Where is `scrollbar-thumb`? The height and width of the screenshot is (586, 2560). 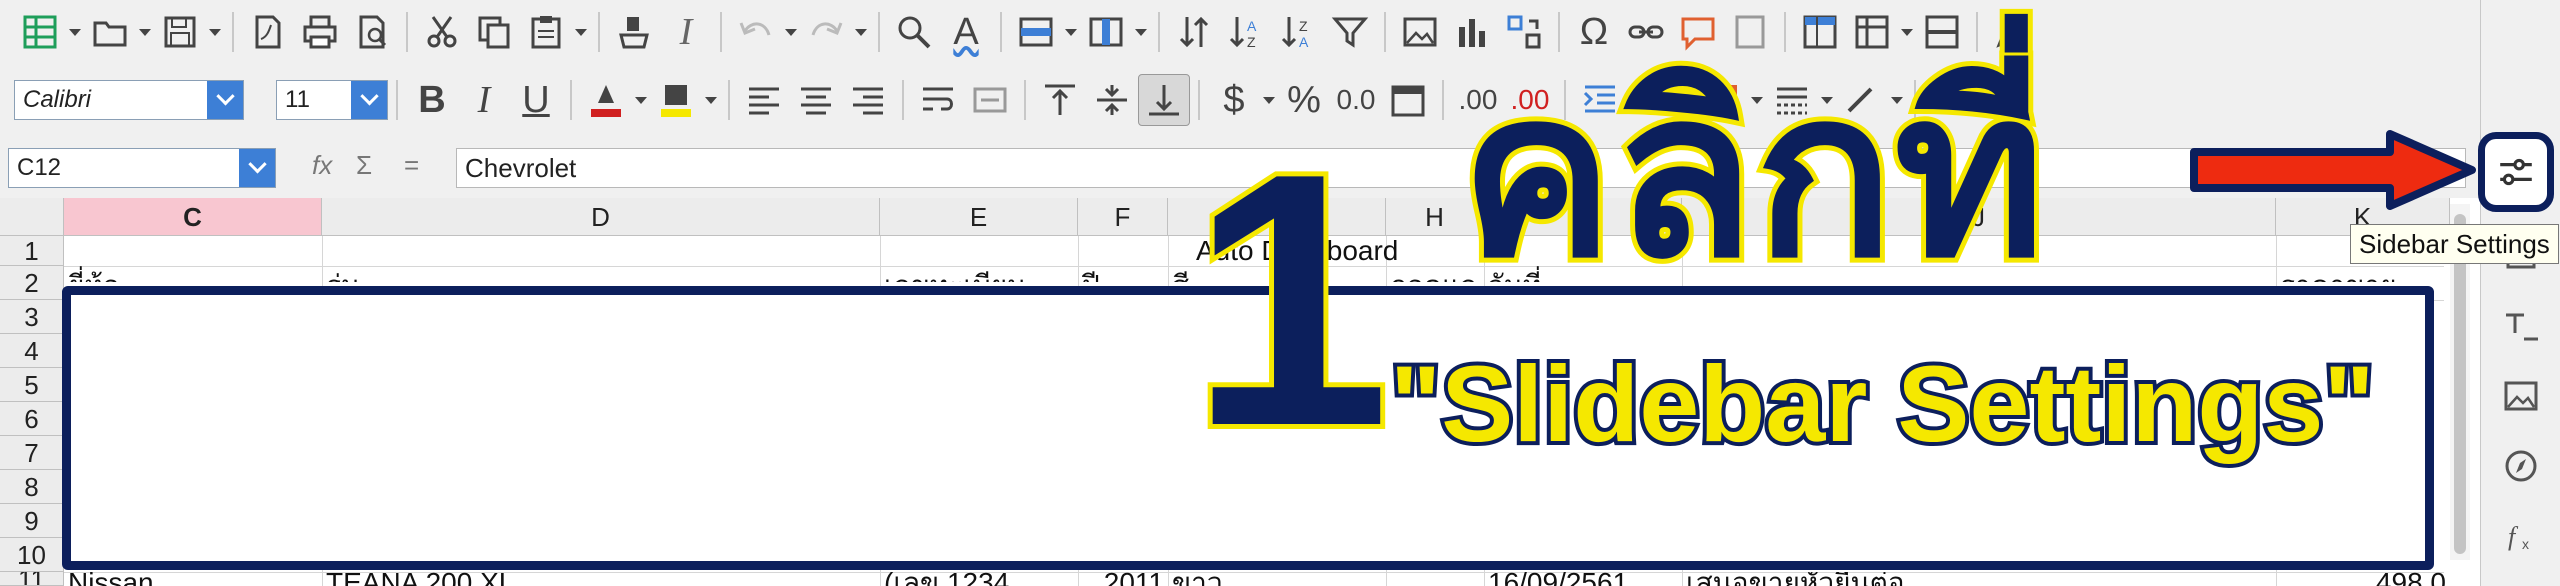 scrollbar-thumb is located at coordinates (2460, 384).